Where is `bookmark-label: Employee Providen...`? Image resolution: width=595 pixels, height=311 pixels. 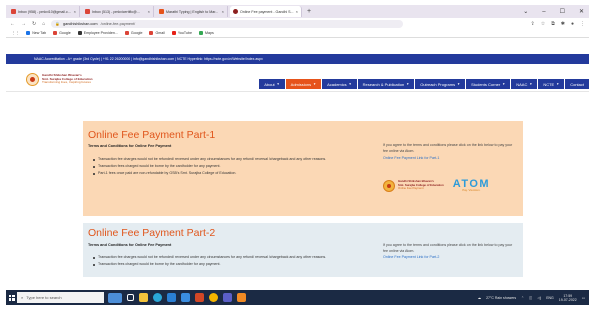 bookmark-label: Employee Providen... is located at coordinates (100, 33).